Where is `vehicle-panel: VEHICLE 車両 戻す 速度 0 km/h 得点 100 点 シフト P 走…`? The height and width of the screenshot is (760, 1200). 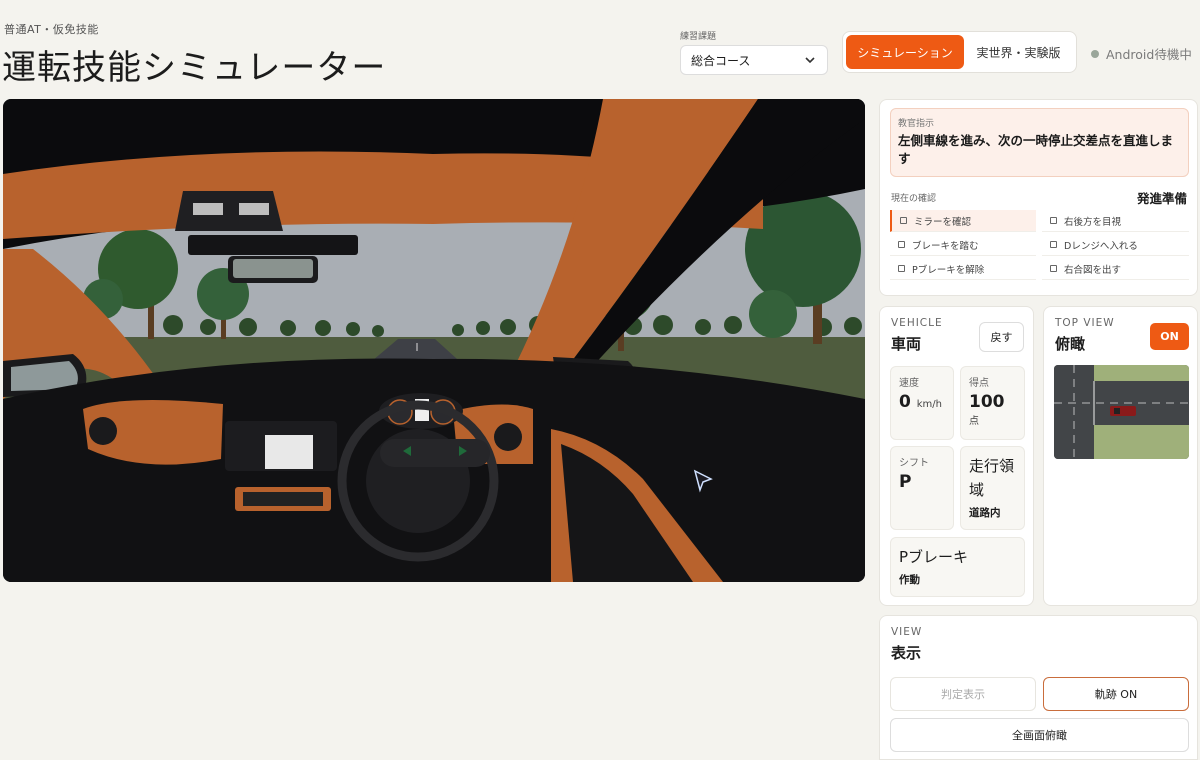 vehicle-panel: VEHICLE 車両 戻す 速度 0 km/h 得点 100 点 シフト P 走… is located at coordinates (956, 456).